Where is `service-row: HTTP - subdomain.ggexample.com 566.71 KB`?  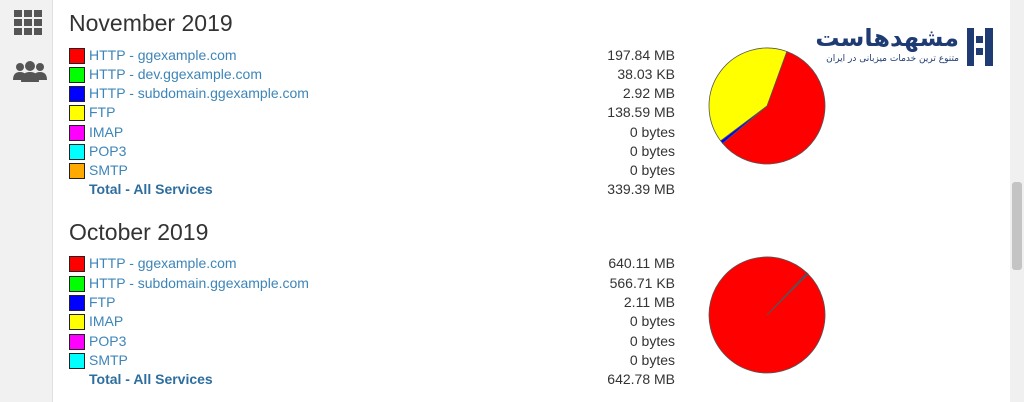 service-row: HTTP - subdomain.ggexample.com 566.71 KB is located at coordinates (372, 284).